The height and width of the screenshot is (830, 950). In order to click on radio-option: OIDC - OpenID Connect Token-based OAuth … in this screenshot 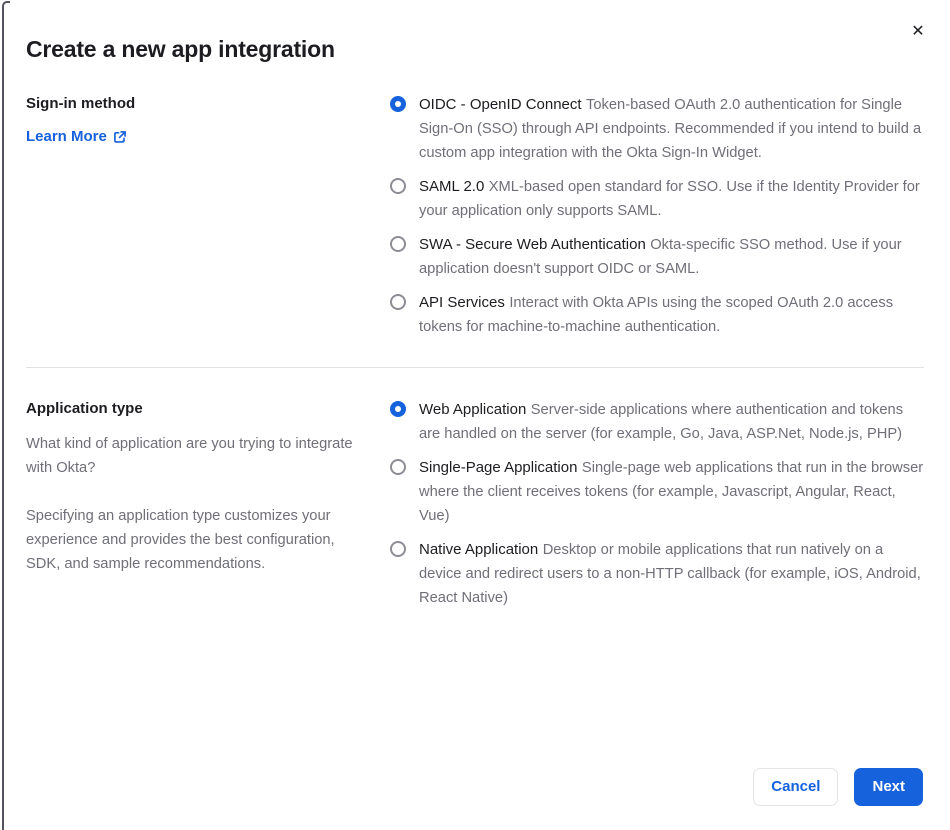, I will do `click(657, 129)`.